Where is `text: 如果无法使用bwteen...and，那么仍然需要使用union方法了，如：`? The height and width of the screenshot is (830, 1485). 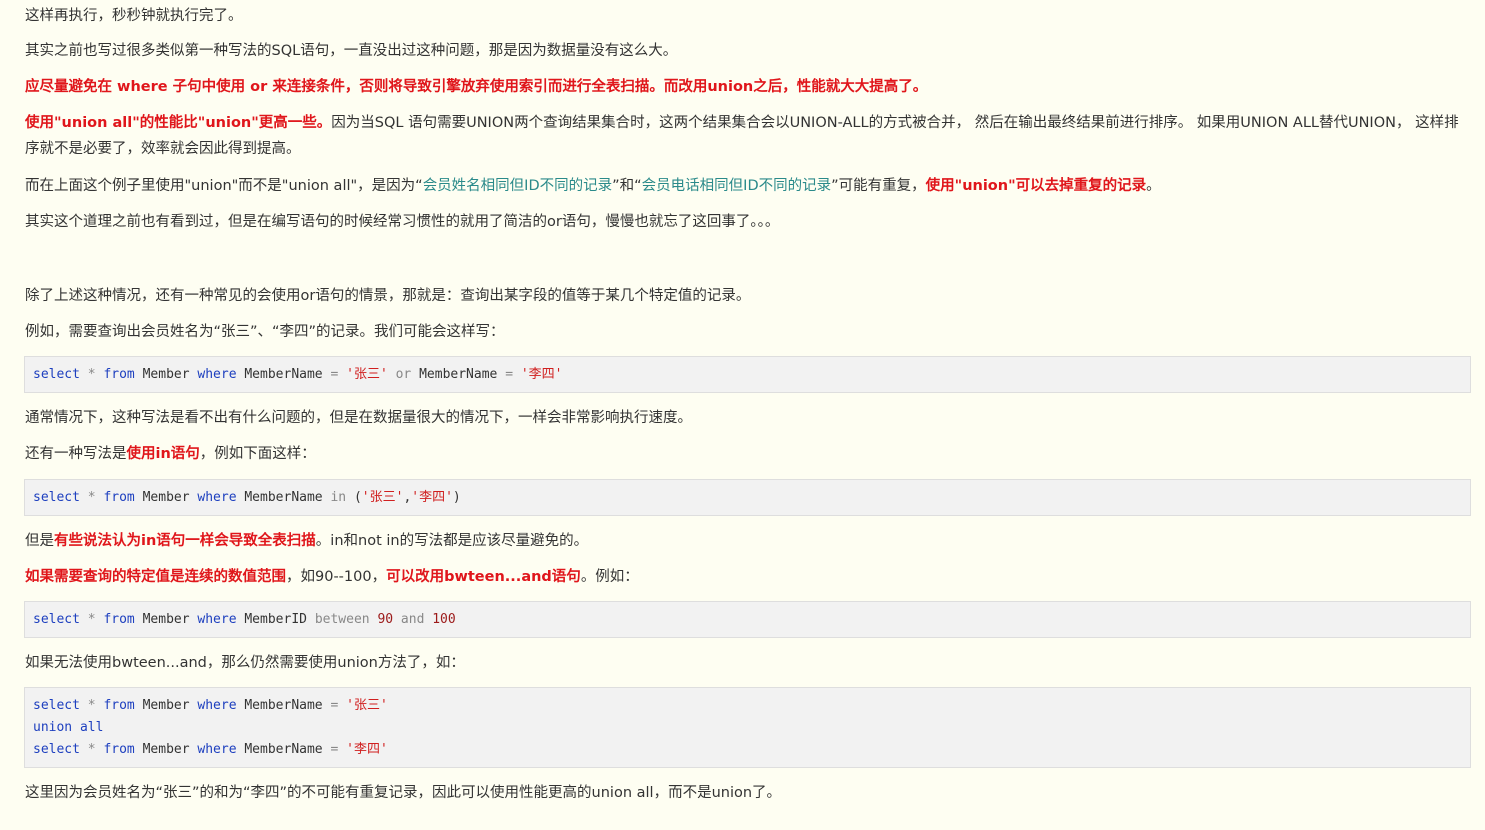 text: 如果无法使用bwteen...and，那么仍然需要使用union方法了，如： is located at coordinates (245, 663).